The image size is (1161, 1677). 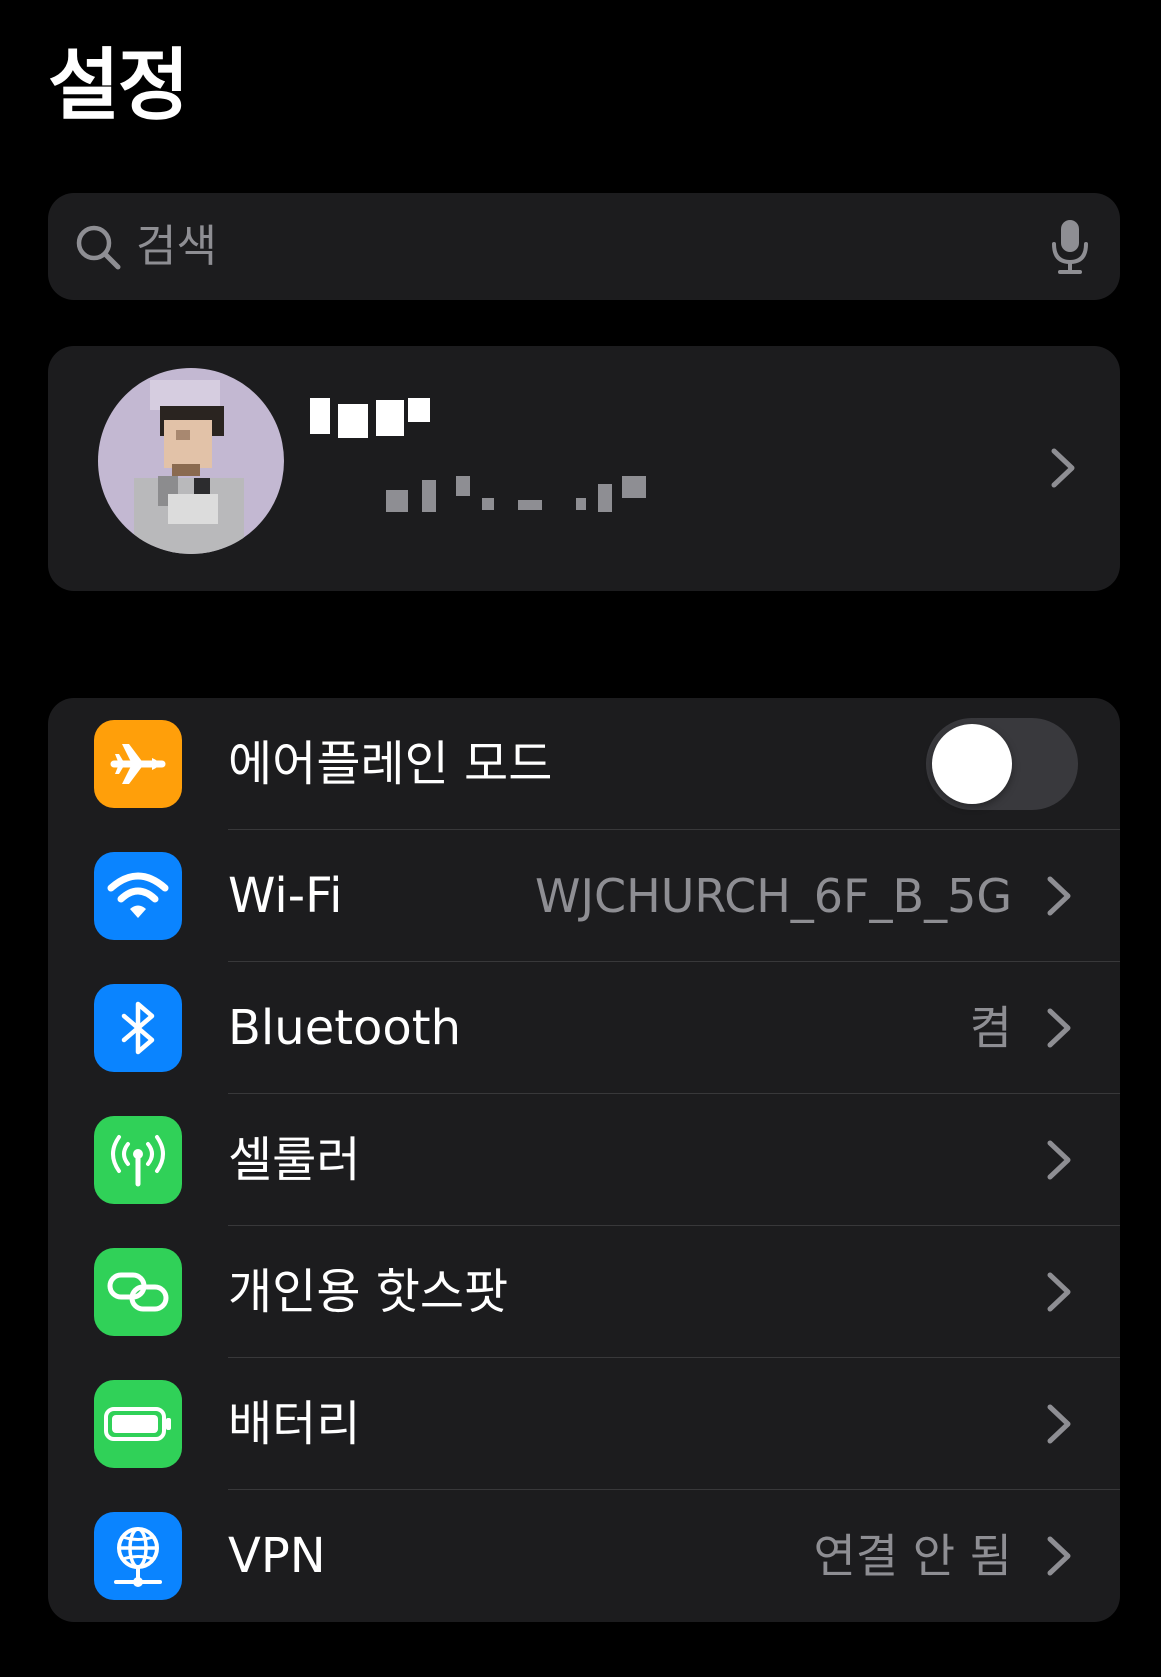 I want to click on wifi-icon, so click(x=138, y=896).